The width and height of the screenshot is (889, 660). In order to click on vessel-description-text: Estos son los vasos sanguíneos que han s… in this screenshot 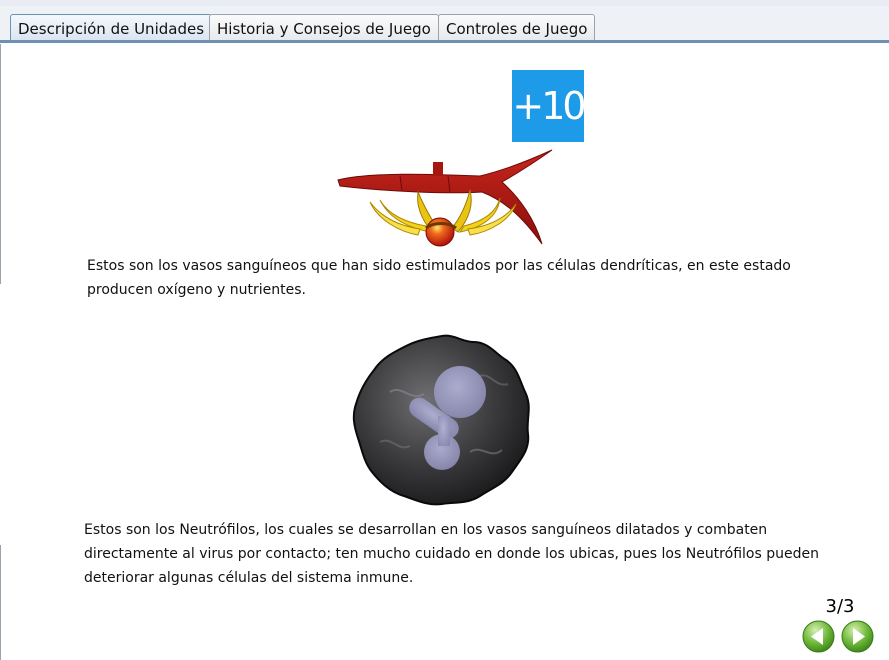, I will do `click(439, 278)`.